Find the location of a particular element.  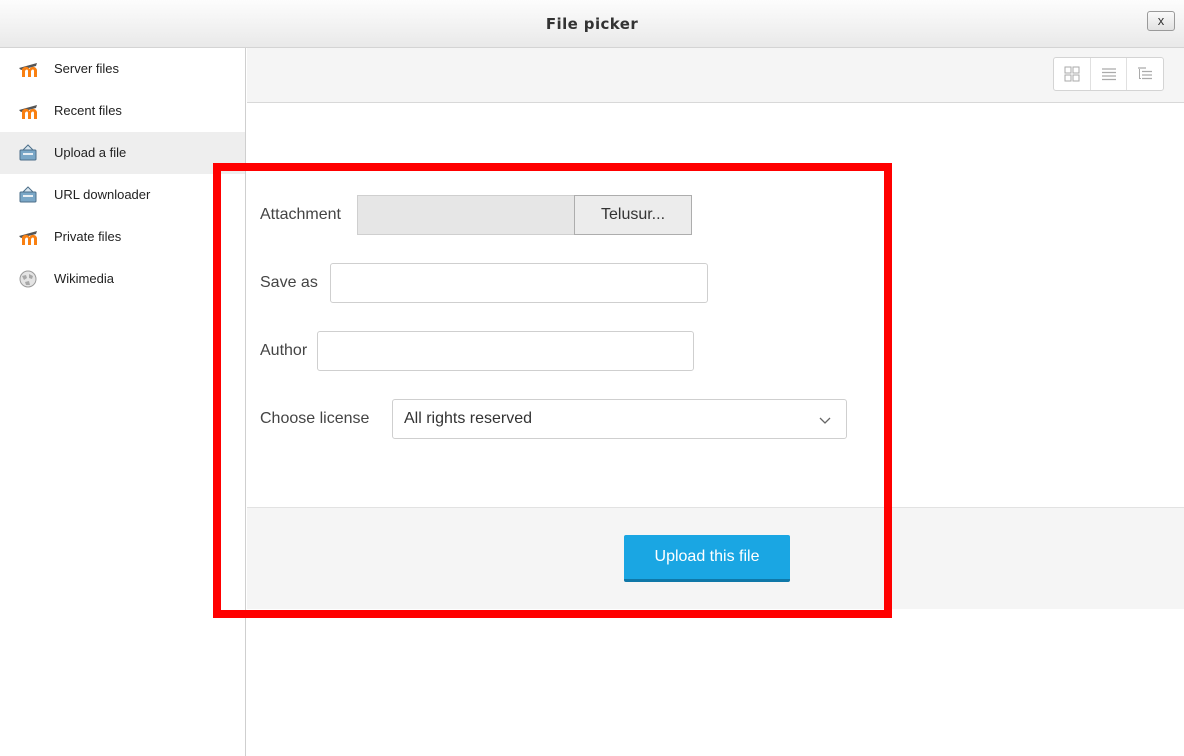

sidebar-item-server-files: Server files is located at coordinates (122, 69).